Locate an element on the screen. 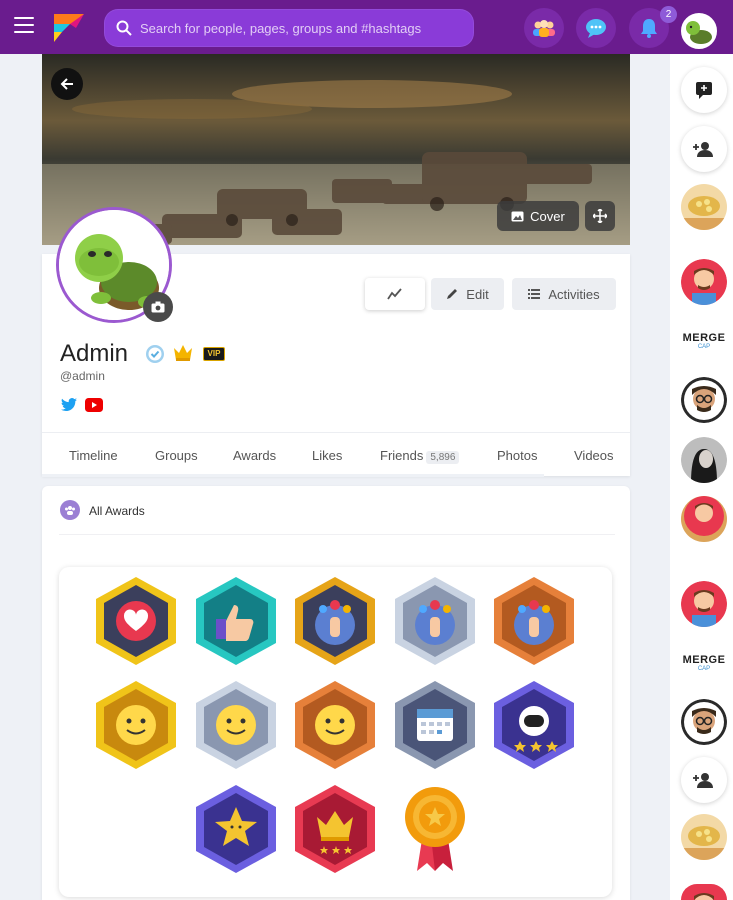 The width and height of the screenshot is (733, 900). awards-section-icon is located at coordinates (70, 510).